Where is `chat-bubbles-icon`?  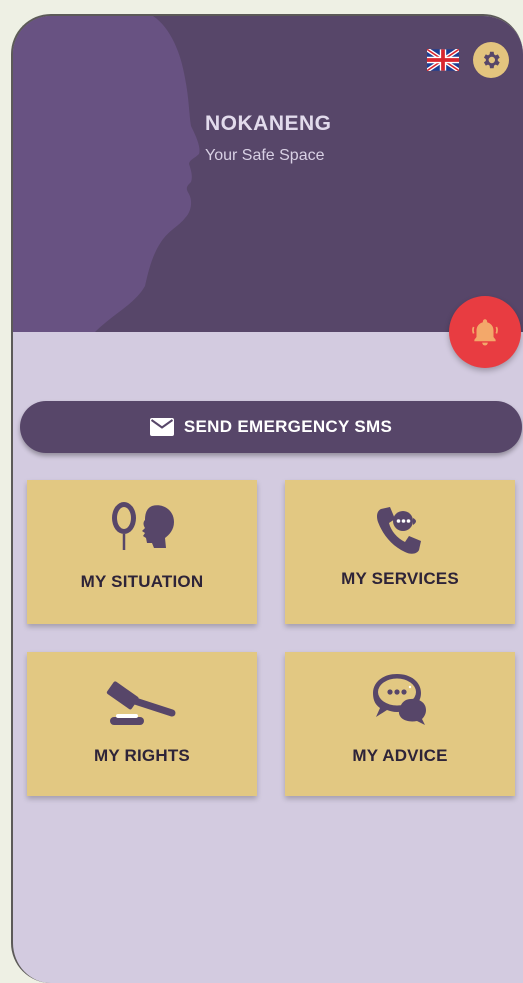 chat-bubbles-icon is located at coordinates (399, 699).